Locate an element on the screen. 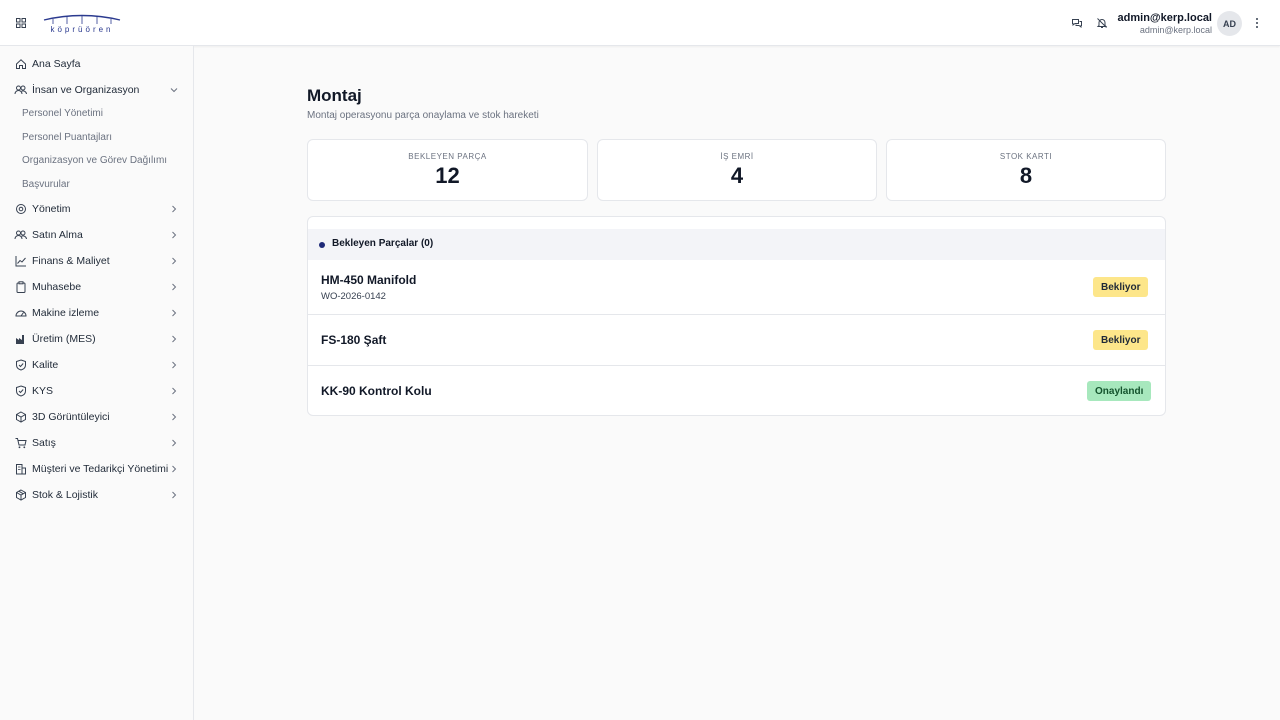 The image size is (1280, 720). cube-icon is located at coordinates (20, 416).